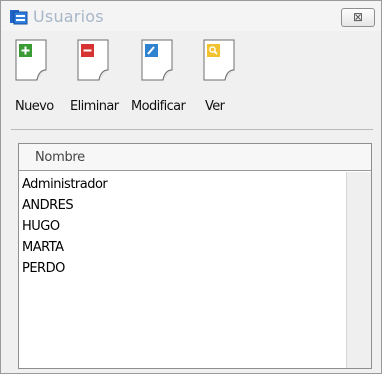 The width and height of the screenshot is (382, 374). Describe the element at coordinates (157, 60) in the screenshot. I see `edit-document-icon` at that location.